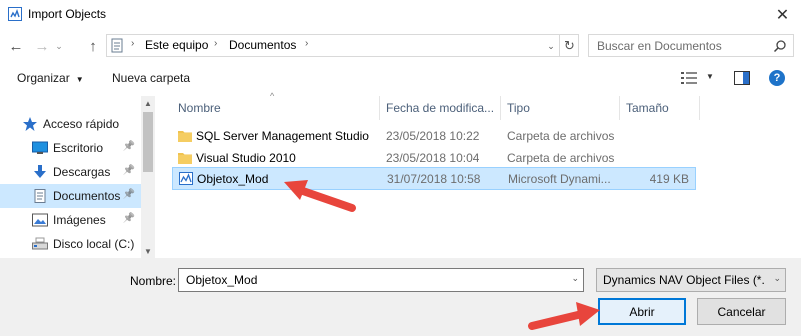 The image size is (801, 336). I want to click on caret-down-icon: ▼, so click(79, 79).